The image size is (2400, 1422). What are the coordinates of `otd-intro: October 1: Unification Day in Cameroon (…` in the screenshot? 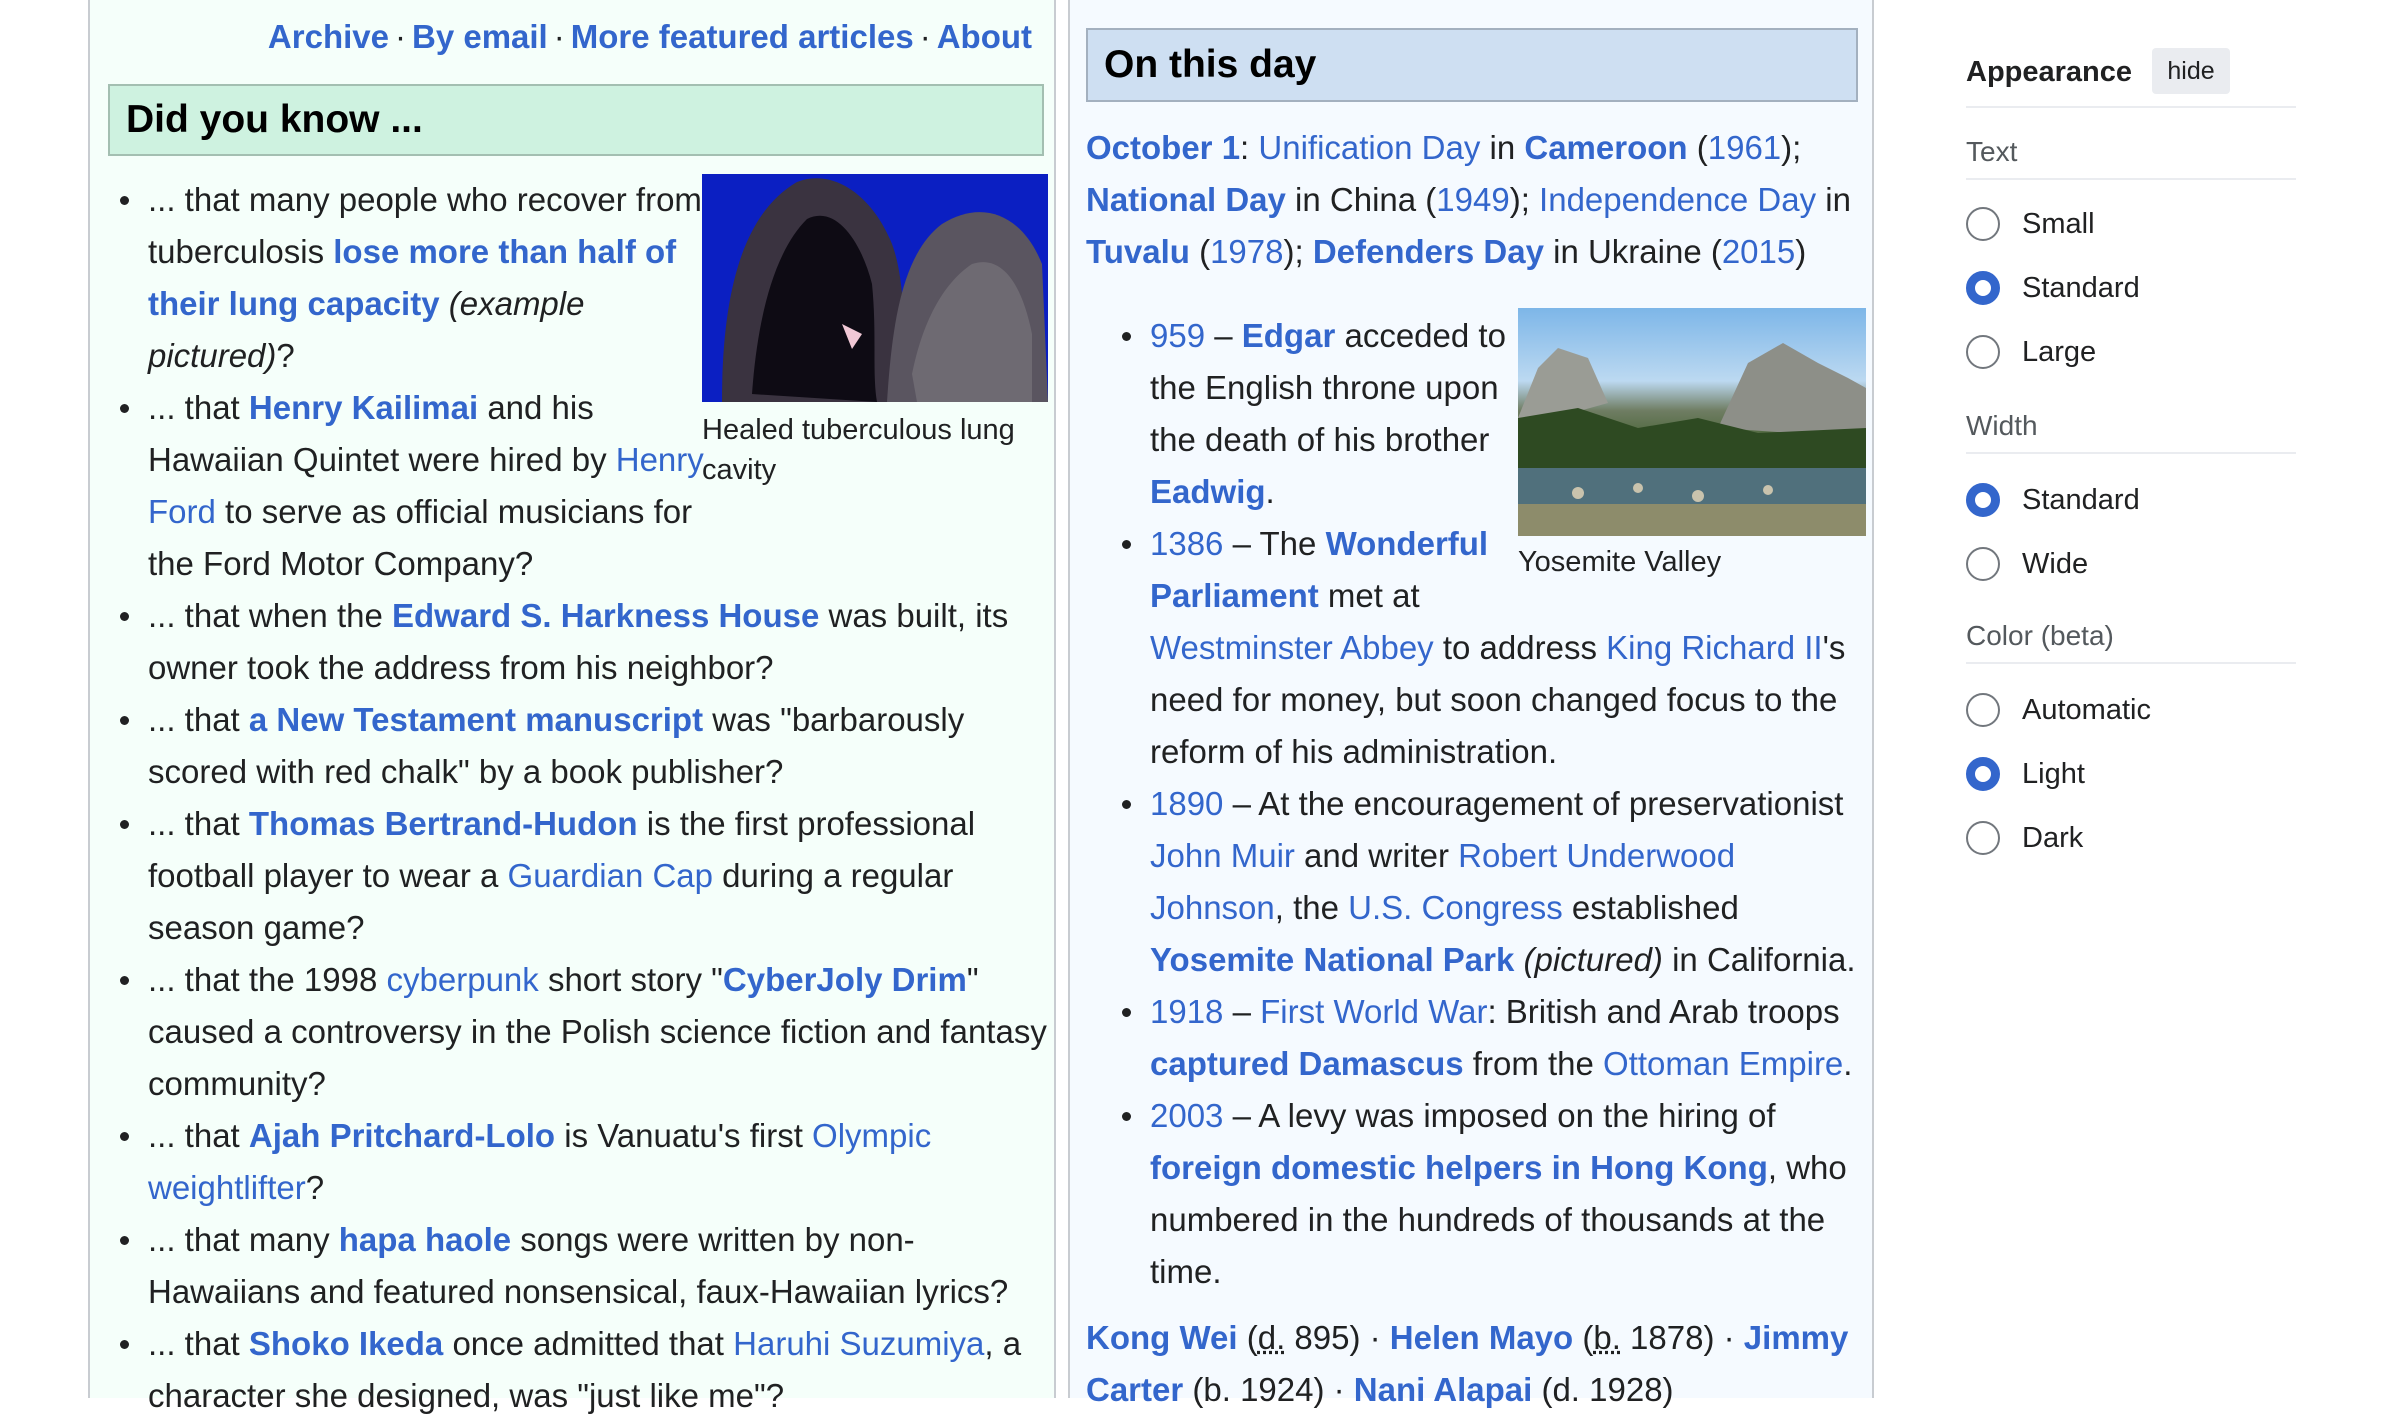 It's located at (1468, 199).